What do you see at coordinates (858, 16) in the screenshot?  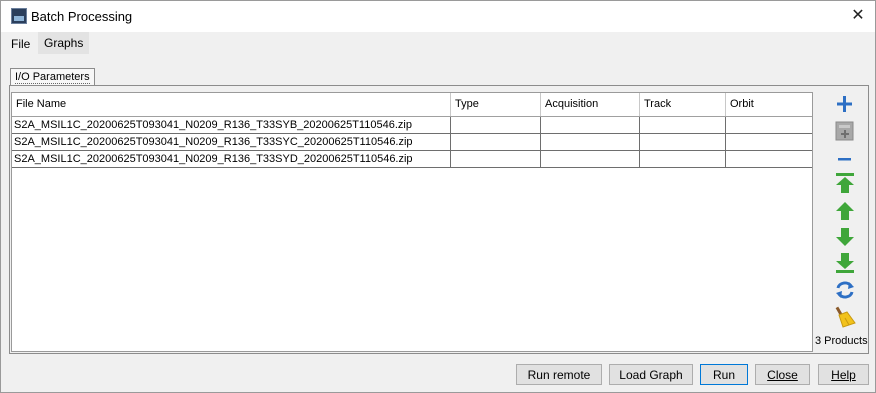 I see `close-window-icon: ✕` at bounding box center [858, 16].